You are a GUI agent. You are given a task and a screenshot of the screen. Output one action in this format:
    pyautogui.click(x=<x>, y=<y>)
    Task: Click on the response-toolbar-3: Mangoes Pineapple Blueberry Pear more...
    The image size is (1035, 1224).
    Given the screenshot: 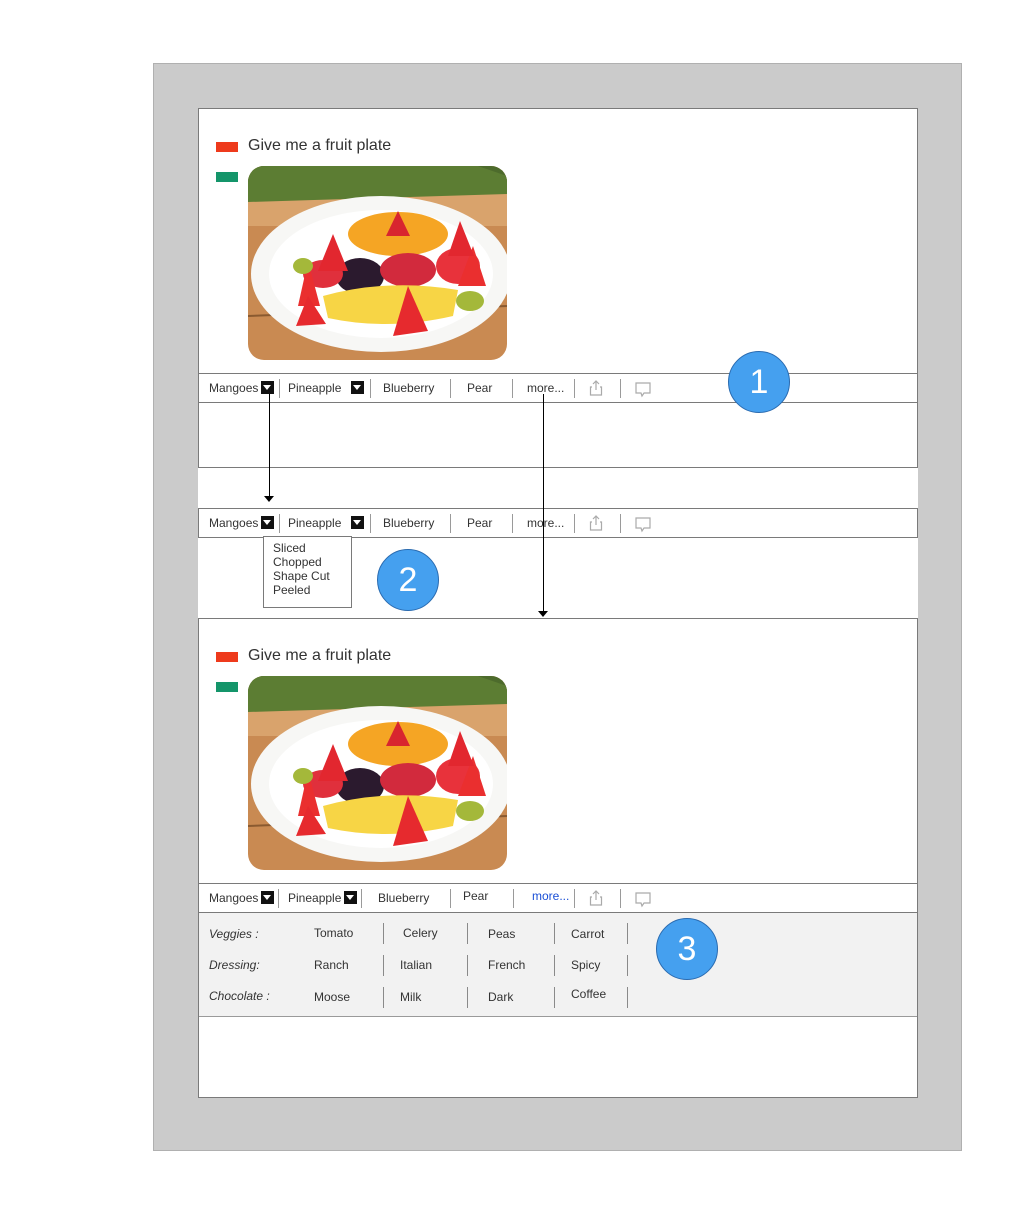 What is the action you would take?
    pyautogui.click(x=558, y=898)
    